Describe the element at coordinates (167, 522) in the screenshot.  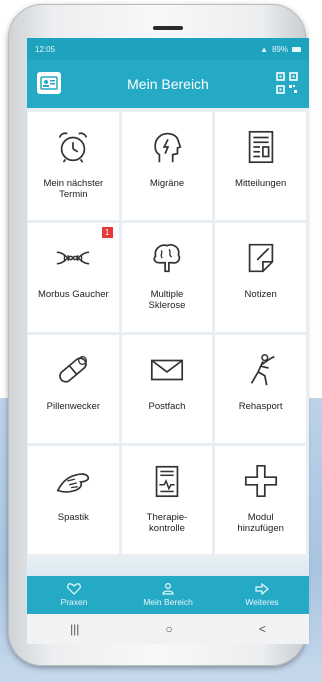
I see `tile-label: Therapie- kontrolle` at that location.